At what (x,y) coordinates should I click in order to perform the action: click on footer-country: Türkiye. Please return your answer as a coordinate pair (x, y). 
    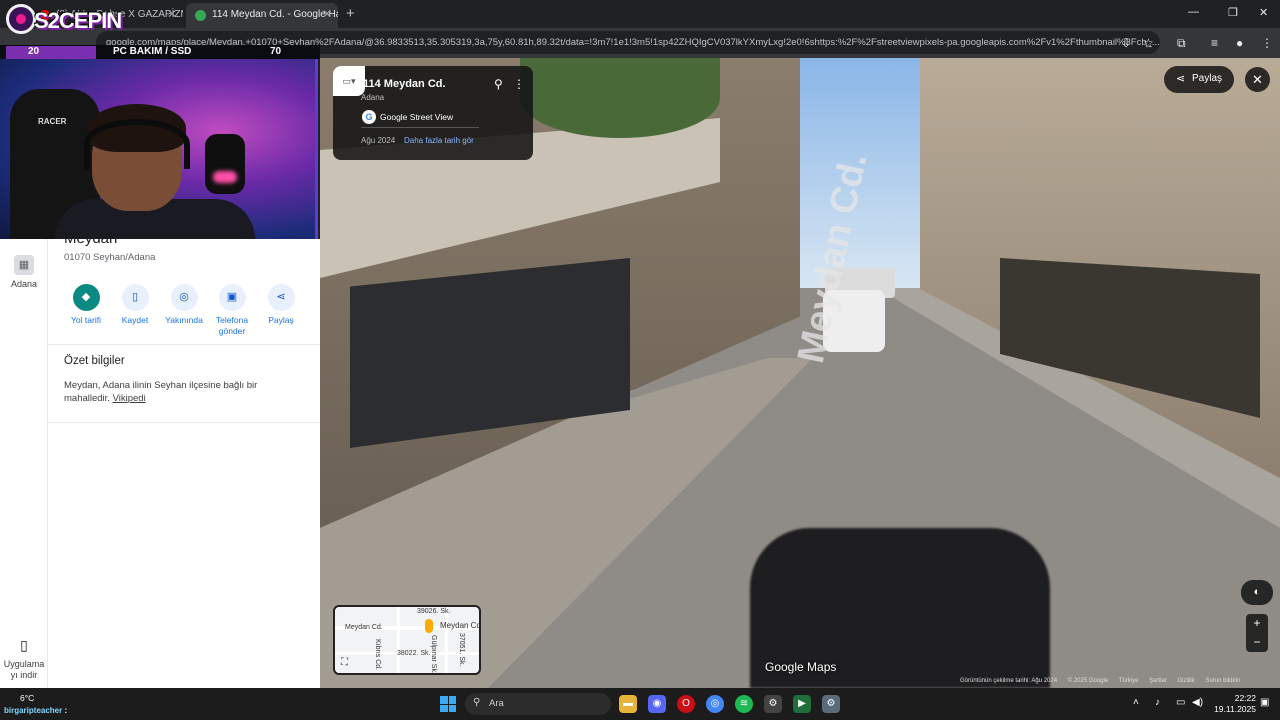
    Looking at the image, I should click on (1129, 681).